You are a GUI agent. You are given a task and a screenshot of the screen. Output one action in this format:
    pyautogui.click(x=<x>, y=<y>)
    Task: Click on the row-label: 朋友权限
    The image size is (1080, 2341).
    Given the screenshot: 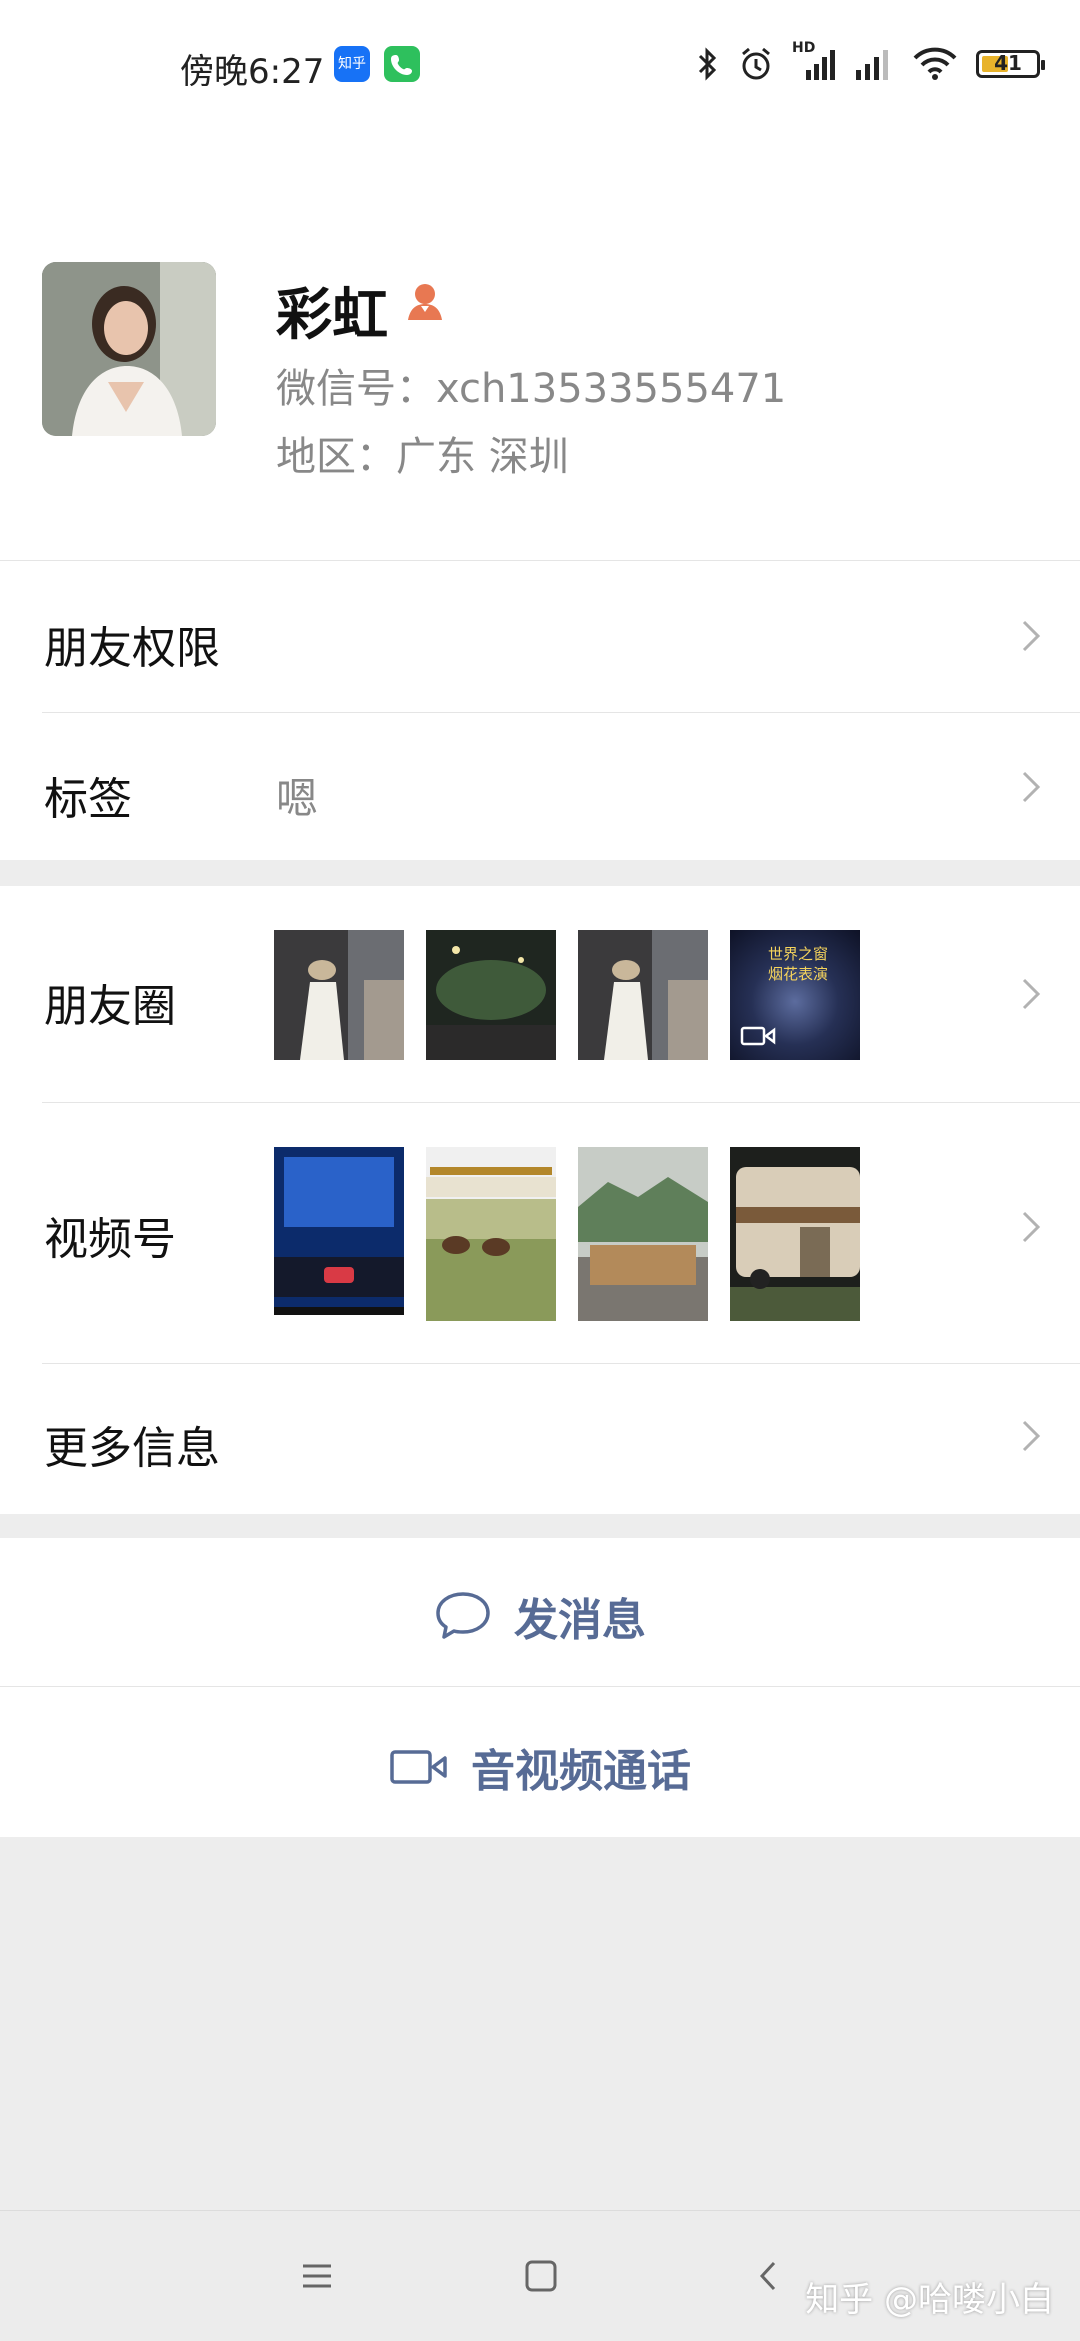 What is the action you would take?
    pyautogui.click(x=132, y=648)
    